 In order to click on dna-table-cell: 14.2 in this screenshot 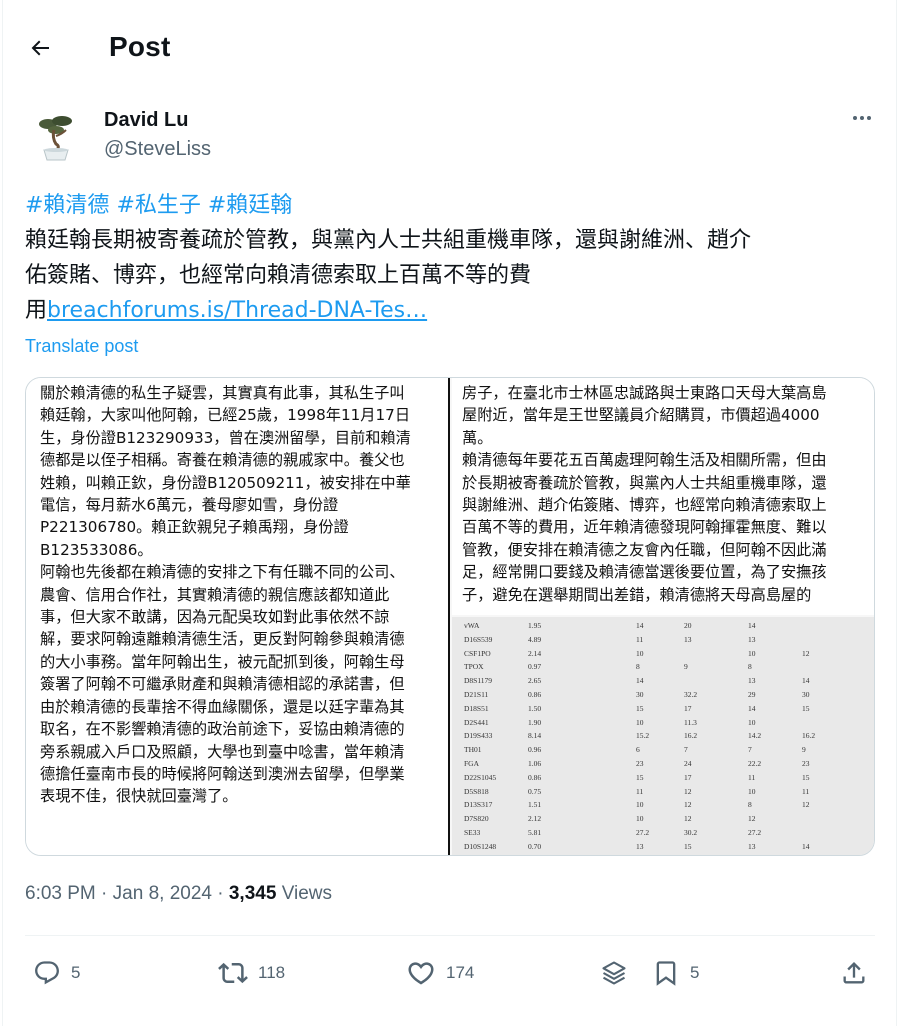, I will do `click(755, 736)`.